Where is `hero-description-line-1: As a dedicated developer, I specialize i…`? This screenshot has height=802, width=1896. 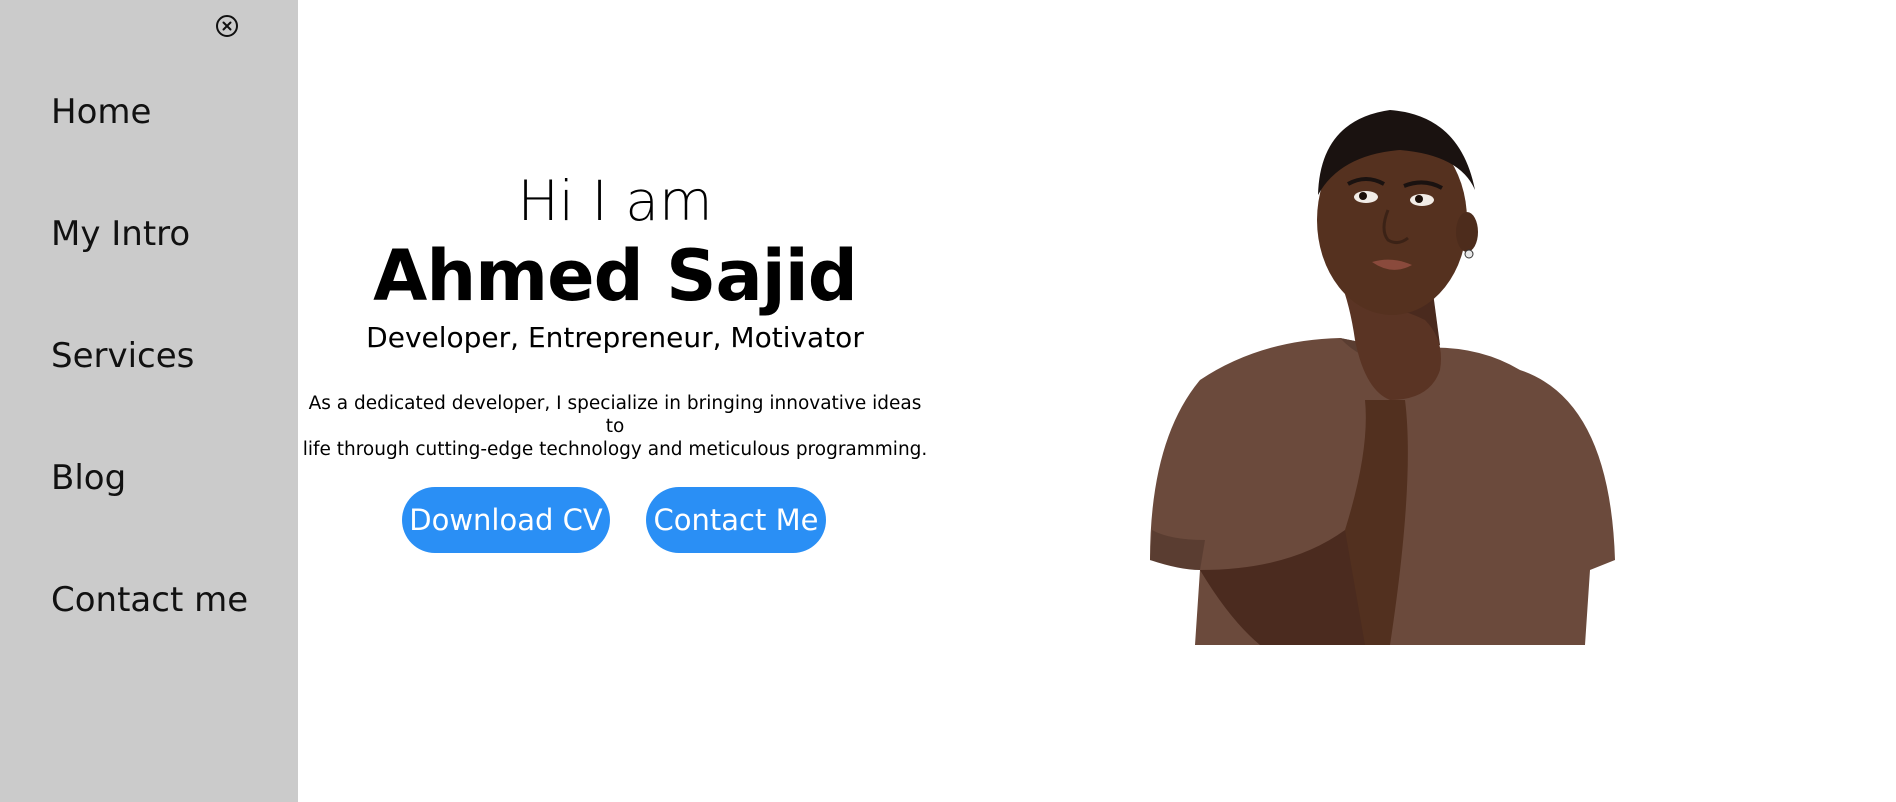
hero-description-line-1: As a dedicated developer, I specialize i… is located at coordinates (615, 415).